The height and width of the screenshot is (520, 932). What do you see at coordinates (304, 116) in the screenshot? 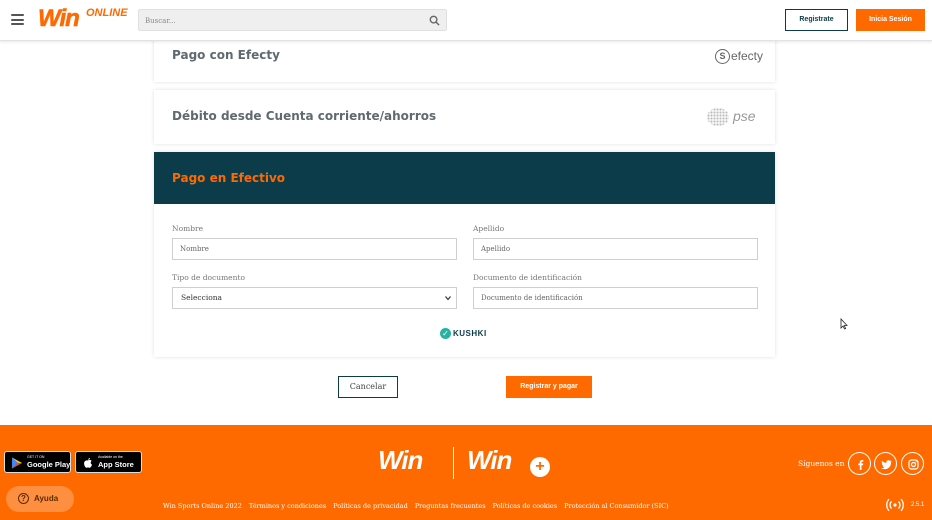
I see `payment-option-title: Débito desde Cuenta corriente/ahorros` at bounding box center [304, 116].